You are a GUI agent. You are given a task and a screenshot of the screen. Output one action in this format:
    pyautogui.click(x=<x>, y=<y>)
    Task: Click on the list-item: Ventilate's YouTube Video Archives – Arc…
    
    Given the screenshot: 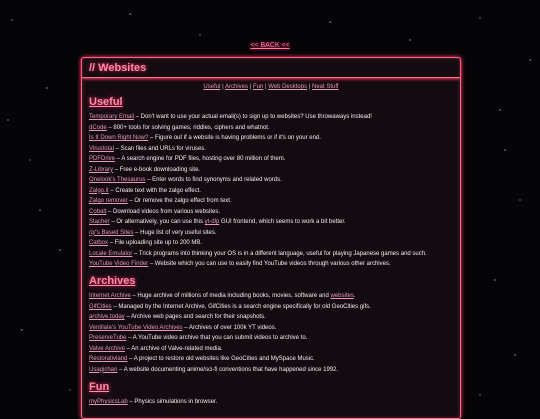 What is the action you would take?
    pyautogui.click(x=271, y=328)
    